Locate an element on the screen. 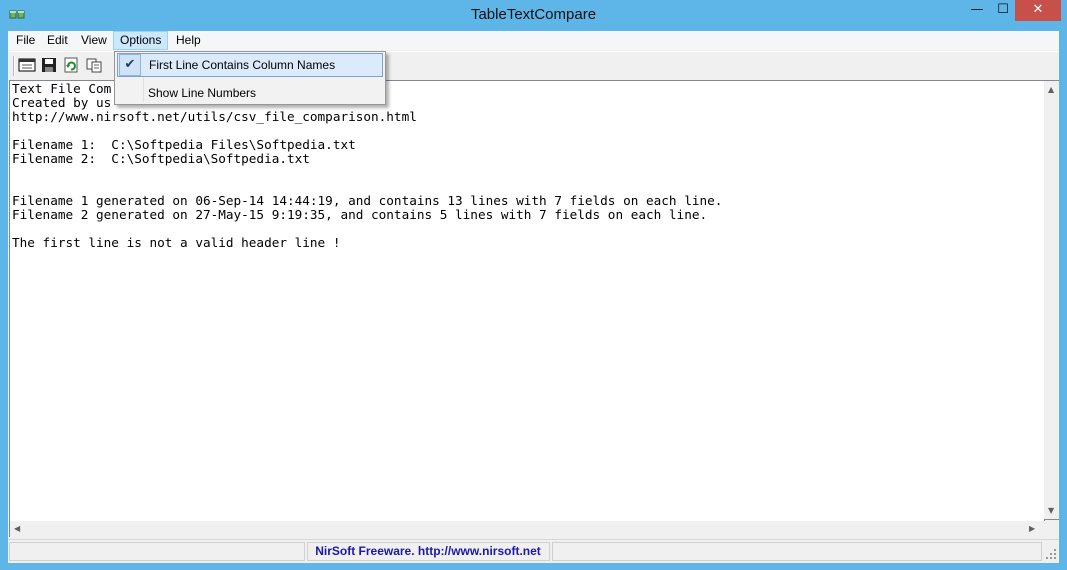 The height and width of the screenshot is (570, 1067). report-line: Created by us is located at coordinates (62, 102).